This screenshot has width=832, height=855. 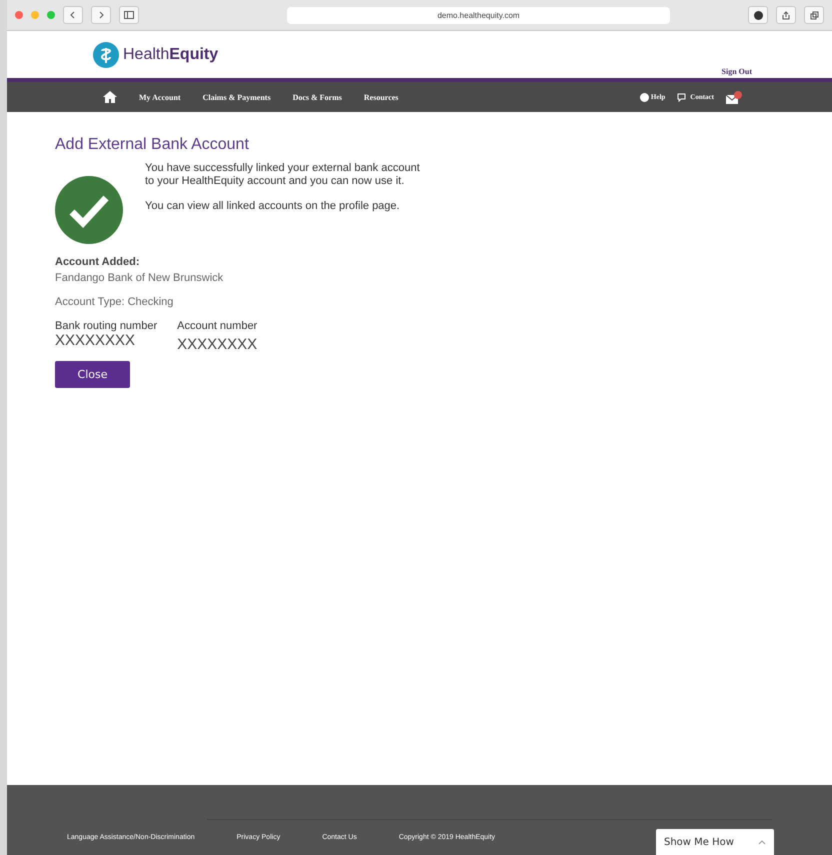 I want to click on nav-item: Resources, so click(x=381, y=97).